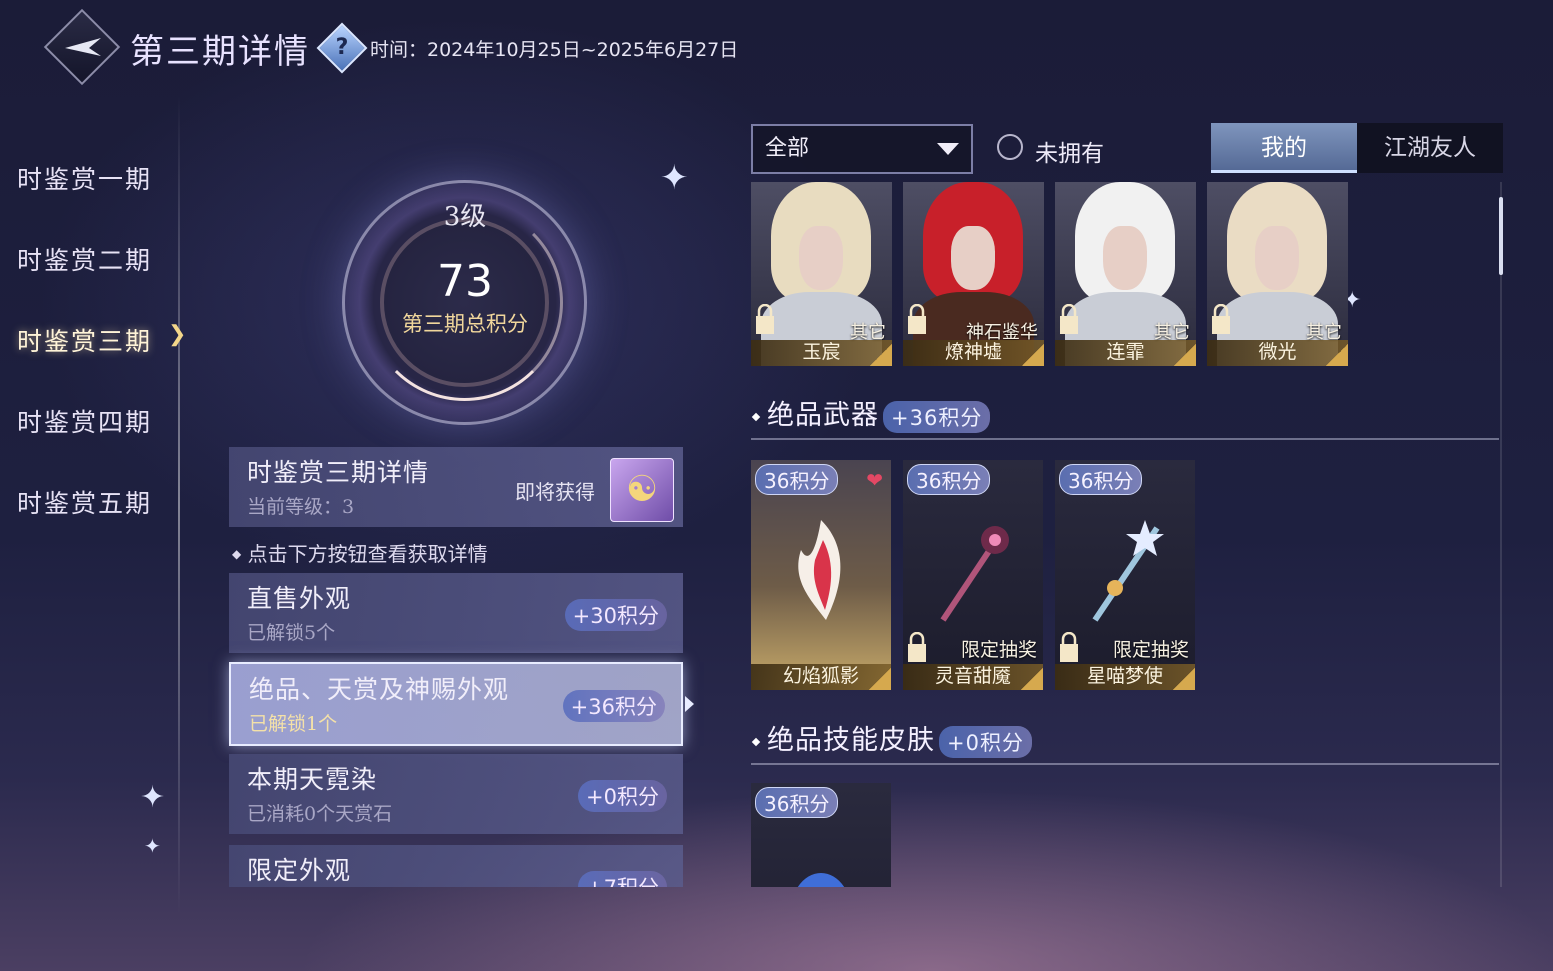 The height and width of the screenshot is (971, 1553). I want to click on page-title: 第三期详情, so click(220, 52).